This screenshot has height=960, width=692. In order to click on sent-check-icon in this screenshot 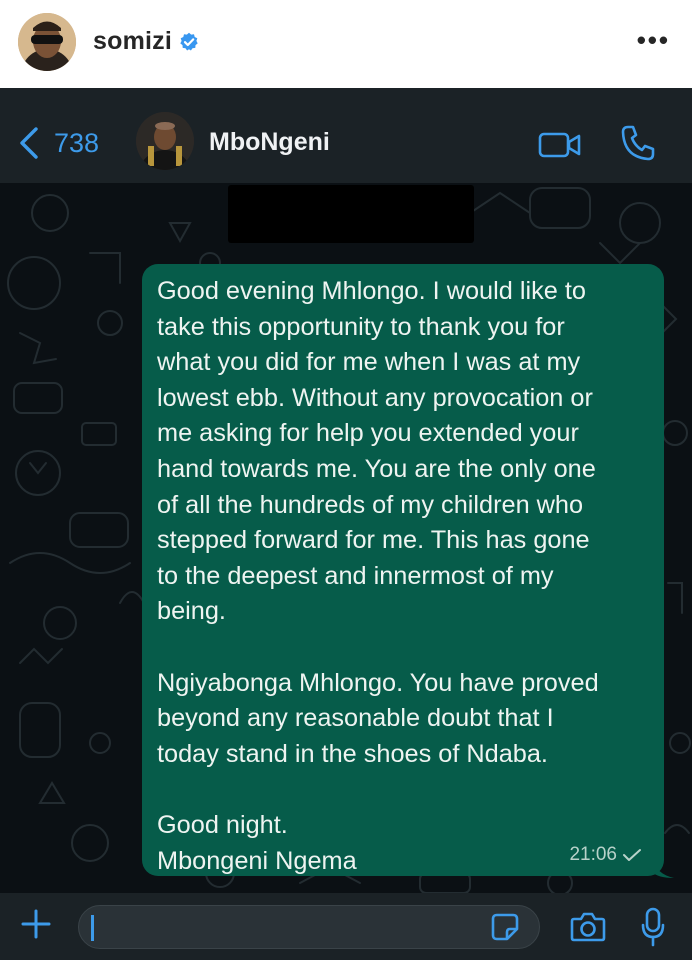, I will do `click(632, 855)`.